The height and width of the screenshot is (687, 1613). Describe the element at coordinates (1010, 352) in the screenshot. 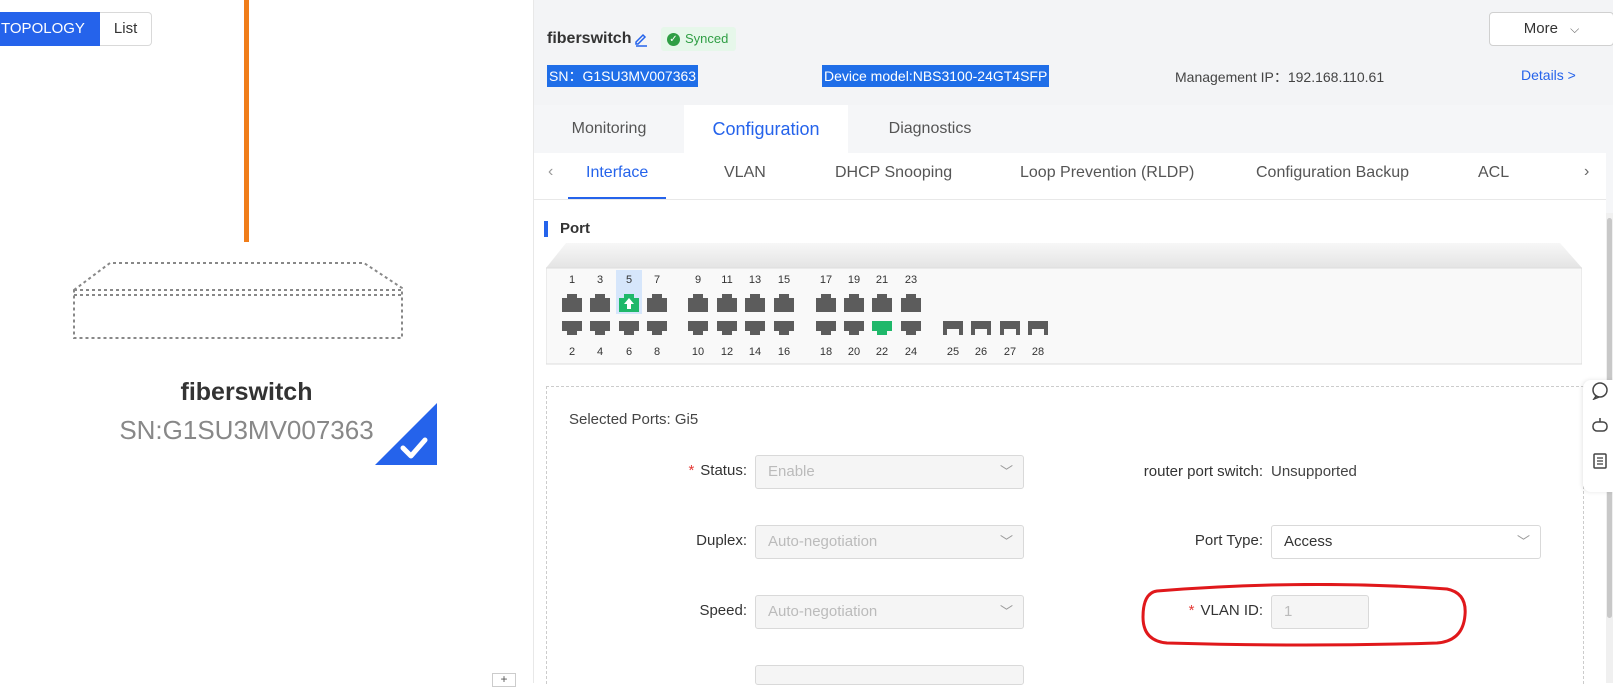

I see `port-number-label: 27` at that location.